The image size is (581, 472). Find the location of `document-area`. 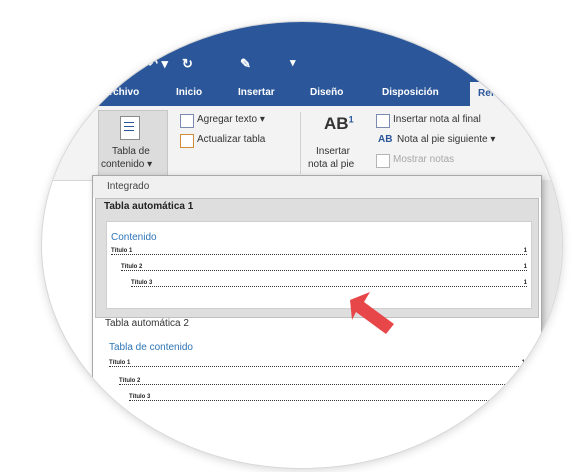

document-area is located at coordinates (551, 324).